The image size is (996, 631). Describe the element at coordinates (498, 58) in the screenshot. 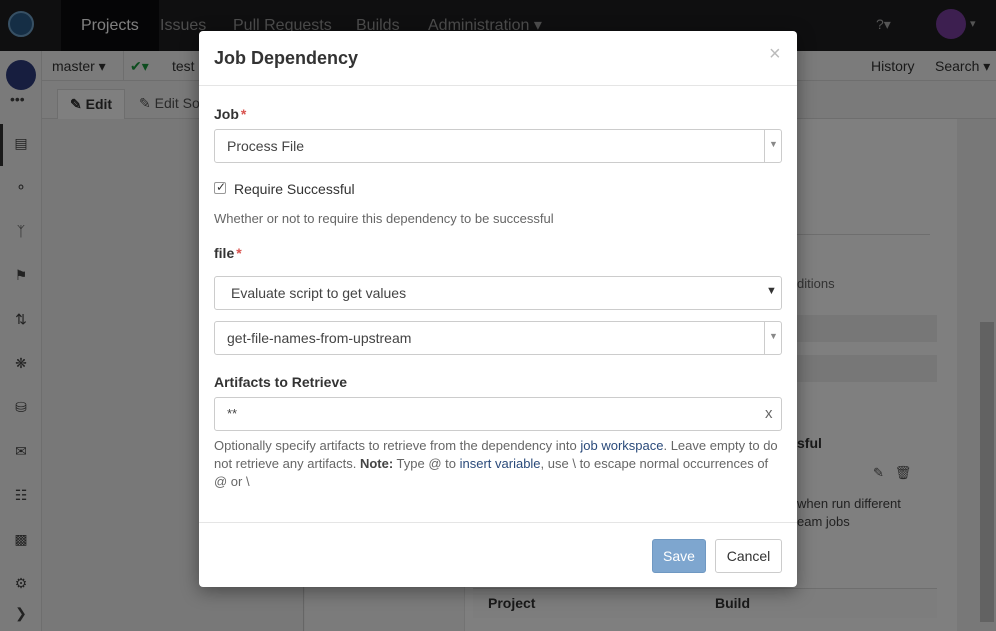

I see `modal-header: Job Dependency ×` at that location.